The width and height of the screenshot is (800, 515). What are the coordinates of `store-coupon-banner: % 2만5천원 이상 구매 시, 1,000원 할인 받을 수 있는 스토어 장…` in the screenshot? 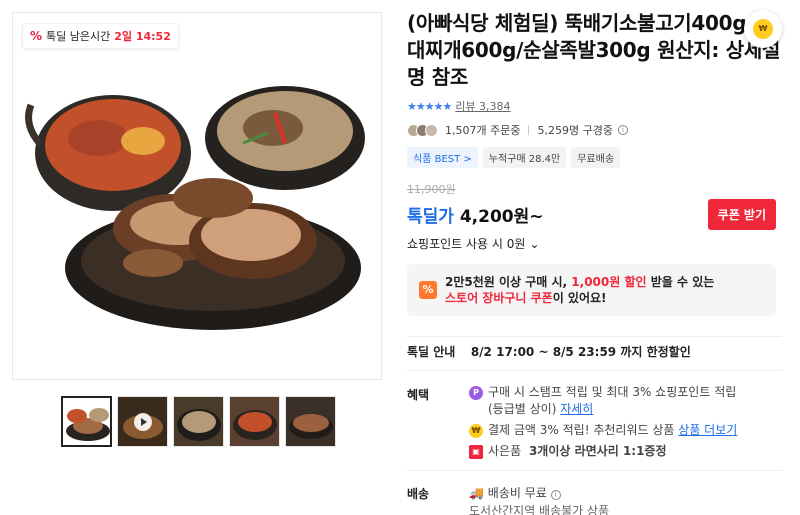 It's located at (591, 290).